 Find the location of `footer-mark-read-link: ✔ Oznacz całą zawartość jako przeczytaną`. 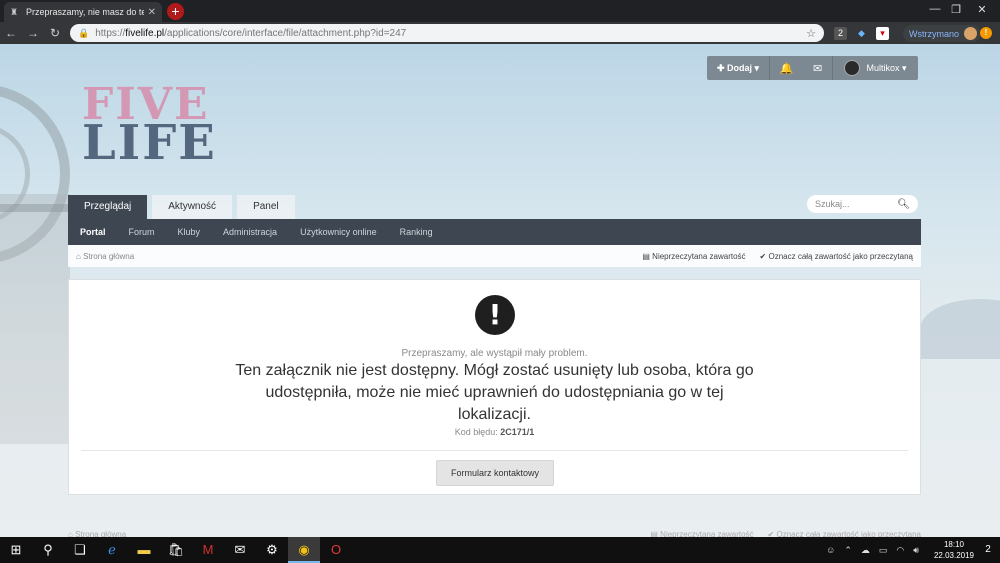

footer-mark-read-link: ✔ Oznacz całą zawartość jako przeczytaną is located at coordinates (844, 533).